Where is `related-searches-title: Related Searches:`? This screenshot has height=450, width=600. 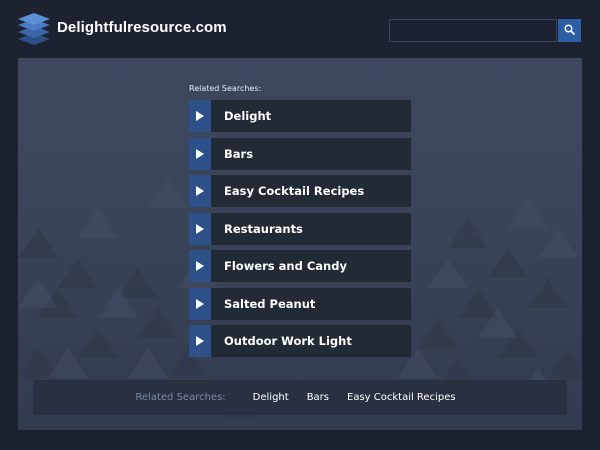 related-searches-title: Related Searches: is located at coordinates (225, 88).